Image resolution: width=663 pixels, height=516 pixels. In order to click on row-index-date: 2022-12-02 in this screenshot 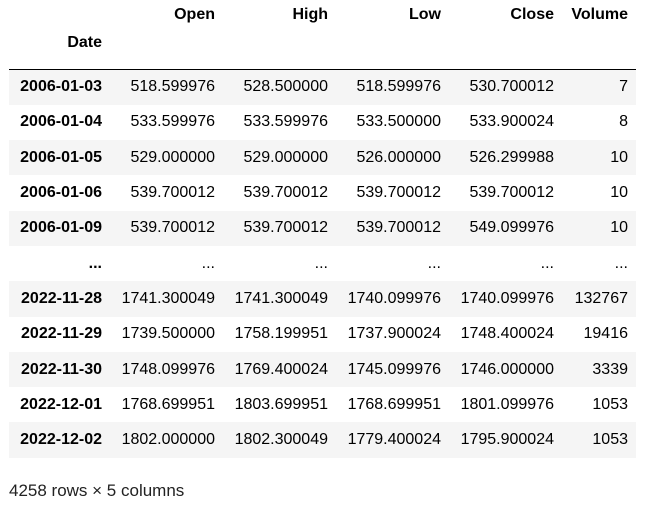, I will do `click(61, 440)`.